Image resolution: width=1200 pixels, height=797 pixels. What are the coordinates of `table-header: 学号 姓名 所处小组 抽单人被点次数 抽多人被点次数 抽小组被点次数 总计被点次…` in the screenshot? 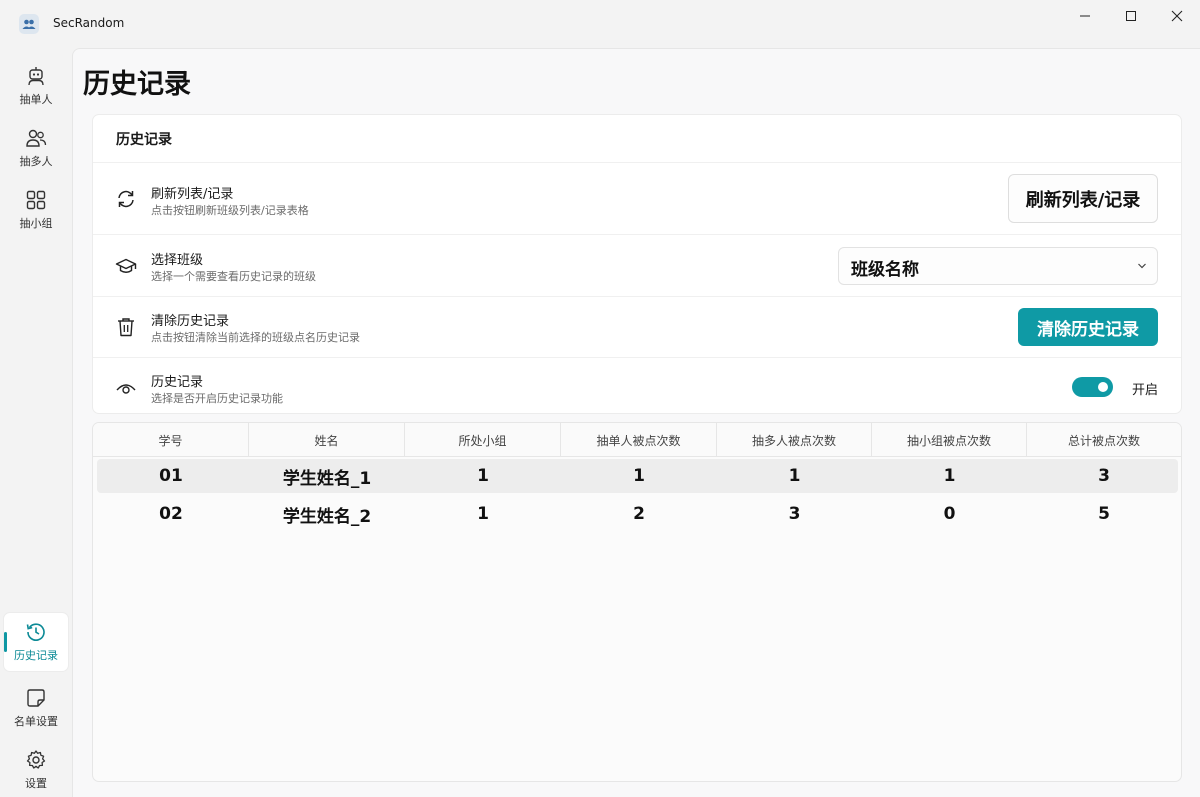 It's located at (637, 440).